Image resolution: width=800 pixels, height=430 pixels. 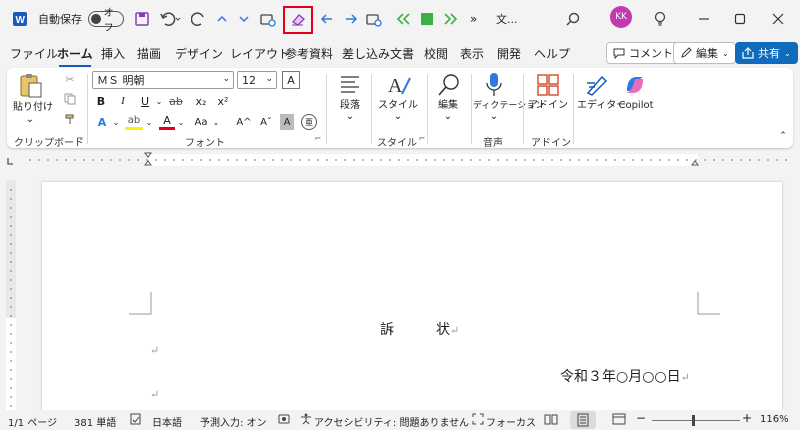 What do you see at coordinates (704, 53) in the screenshot?
I see `editing-mode-button: 編集 ⌄` at bounding box center [704, 53].